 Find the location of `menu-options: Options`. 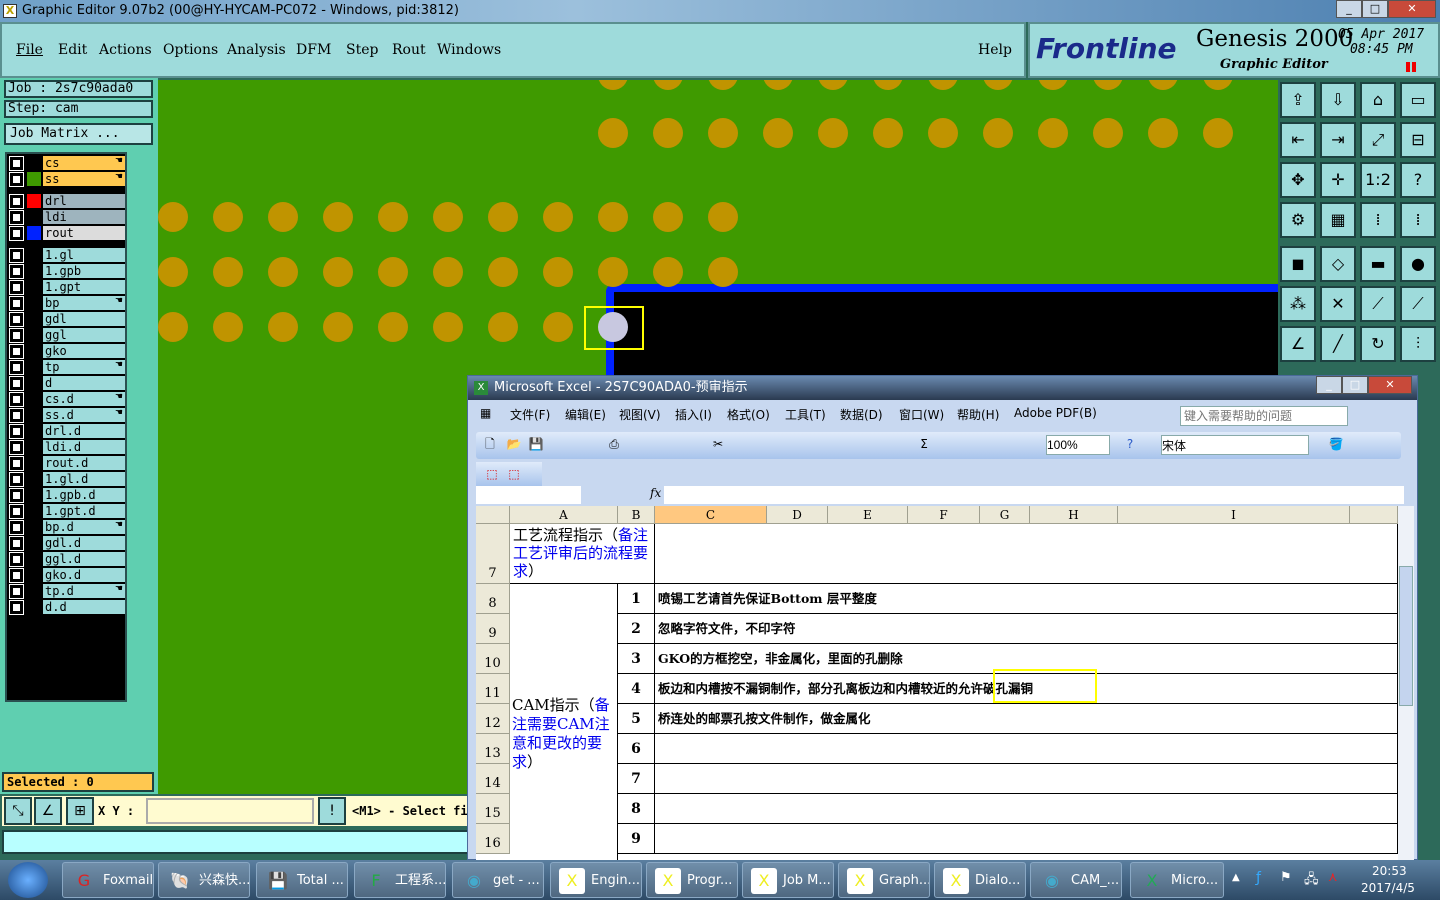

menu-options: Options is located at coordinates (190, 50).